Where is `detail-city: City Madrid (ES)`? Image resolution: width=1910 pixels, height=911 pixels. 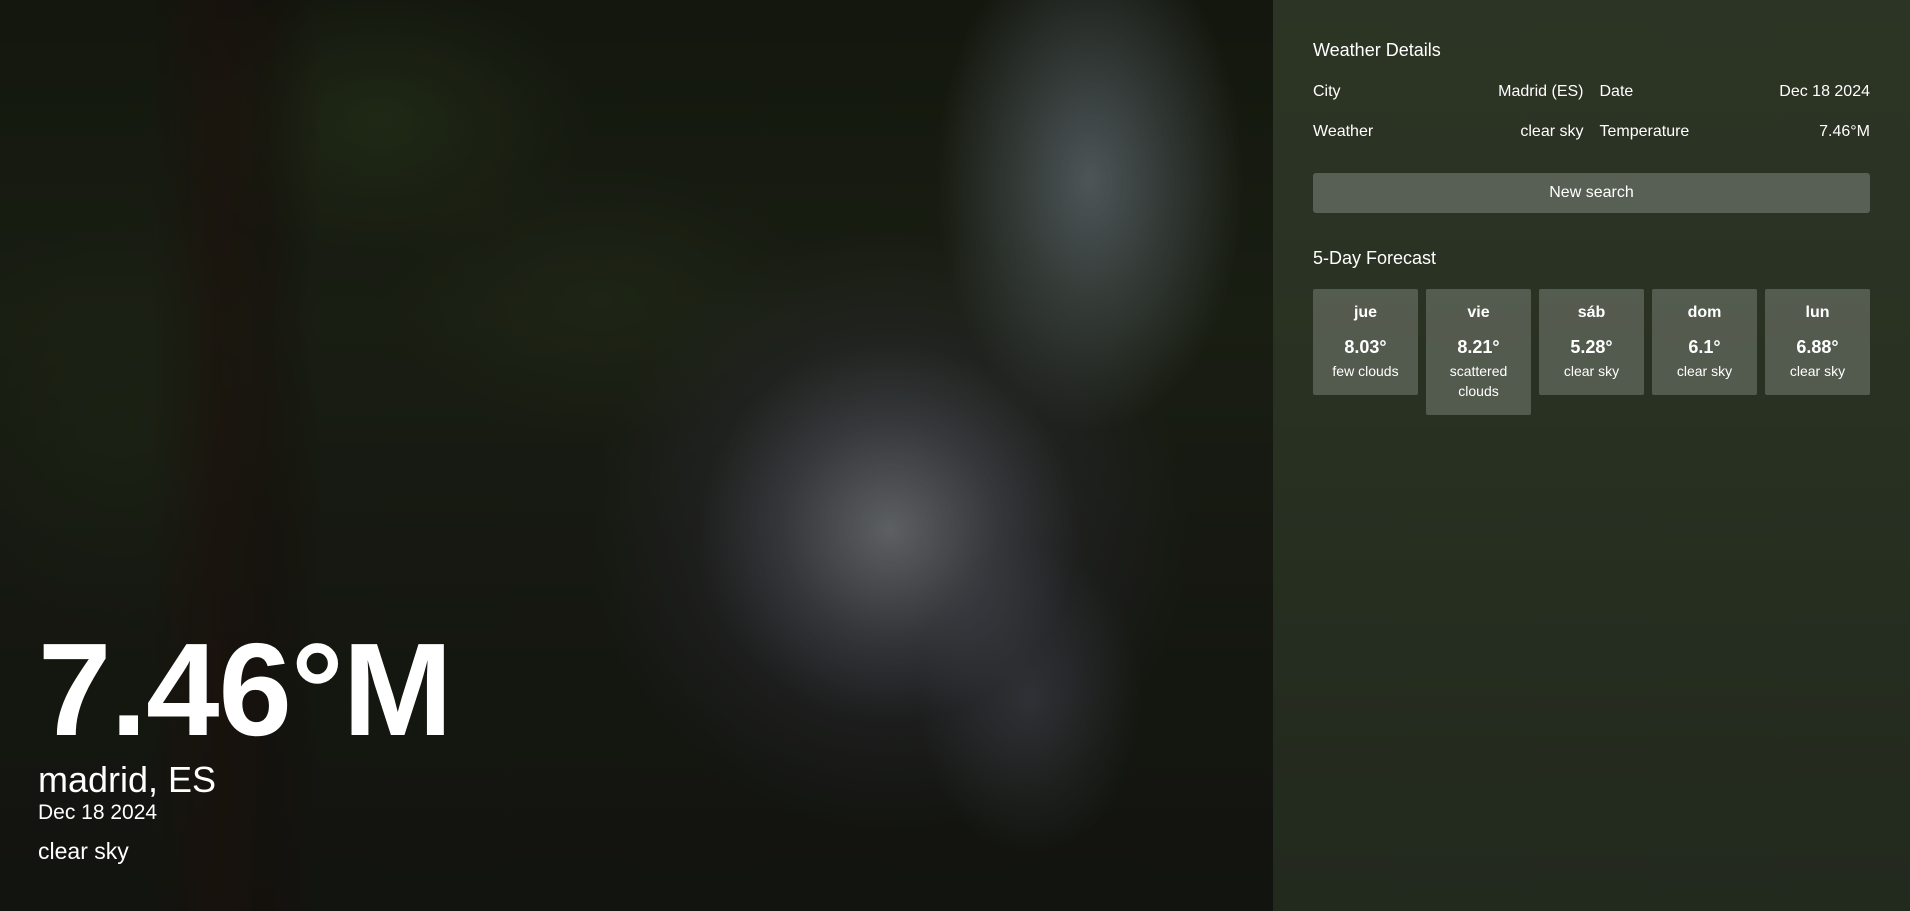
detail-city: City Madrid (ES) is located at coordinates (1448, 102).